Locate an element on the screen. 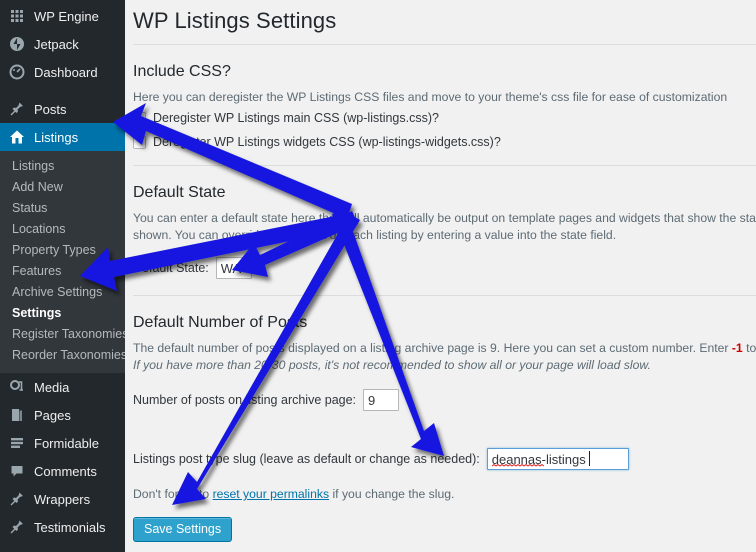  wpengine-icon is located at coordinates (17, 16).